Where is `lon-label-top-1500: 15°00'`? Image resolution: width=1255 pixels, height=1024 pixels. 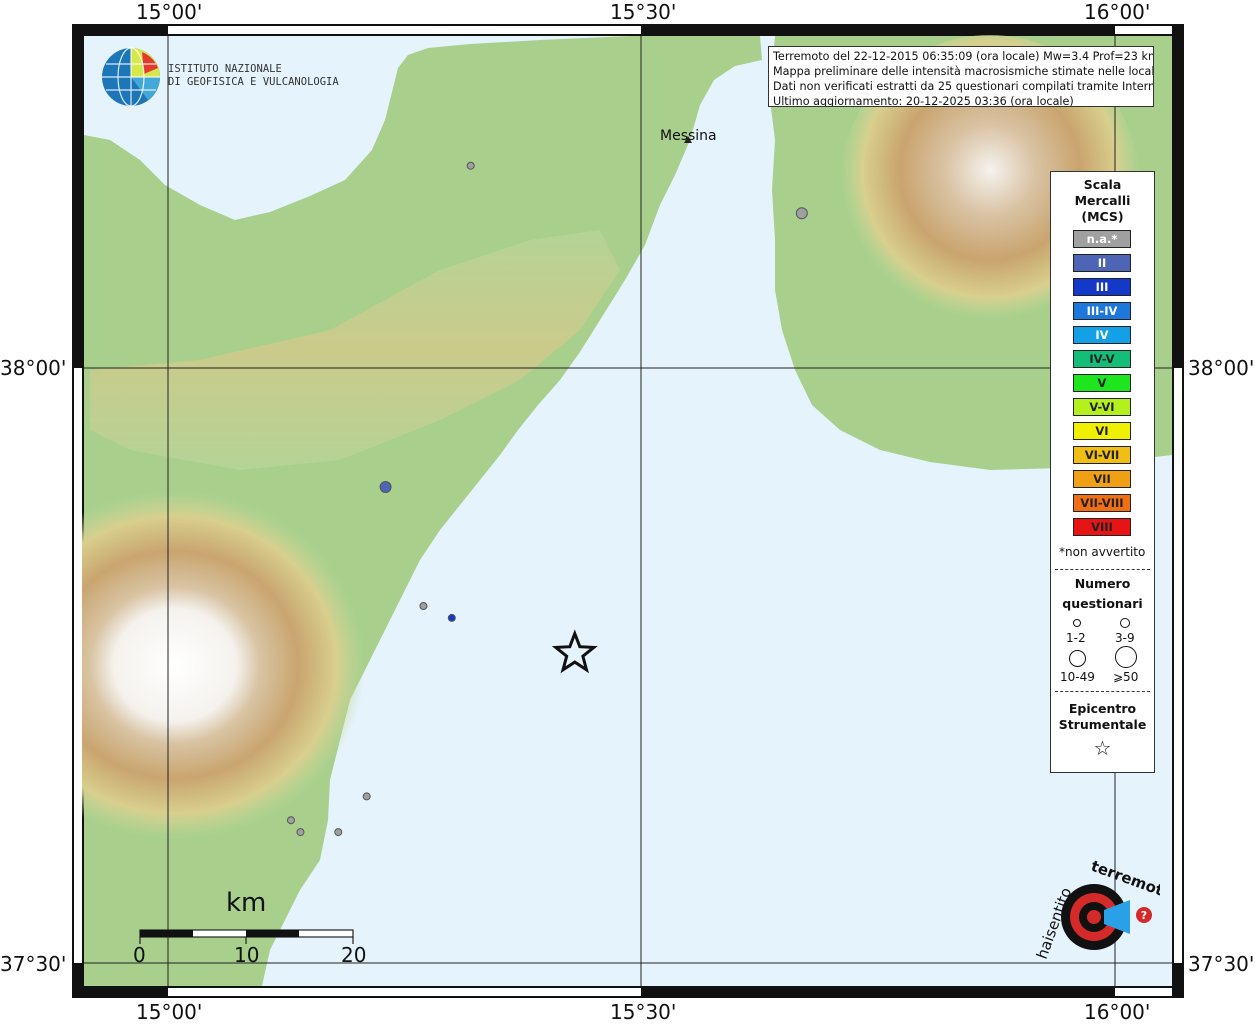
lon-label-top-1500: 15°00' is located at coordinates (169, 12).